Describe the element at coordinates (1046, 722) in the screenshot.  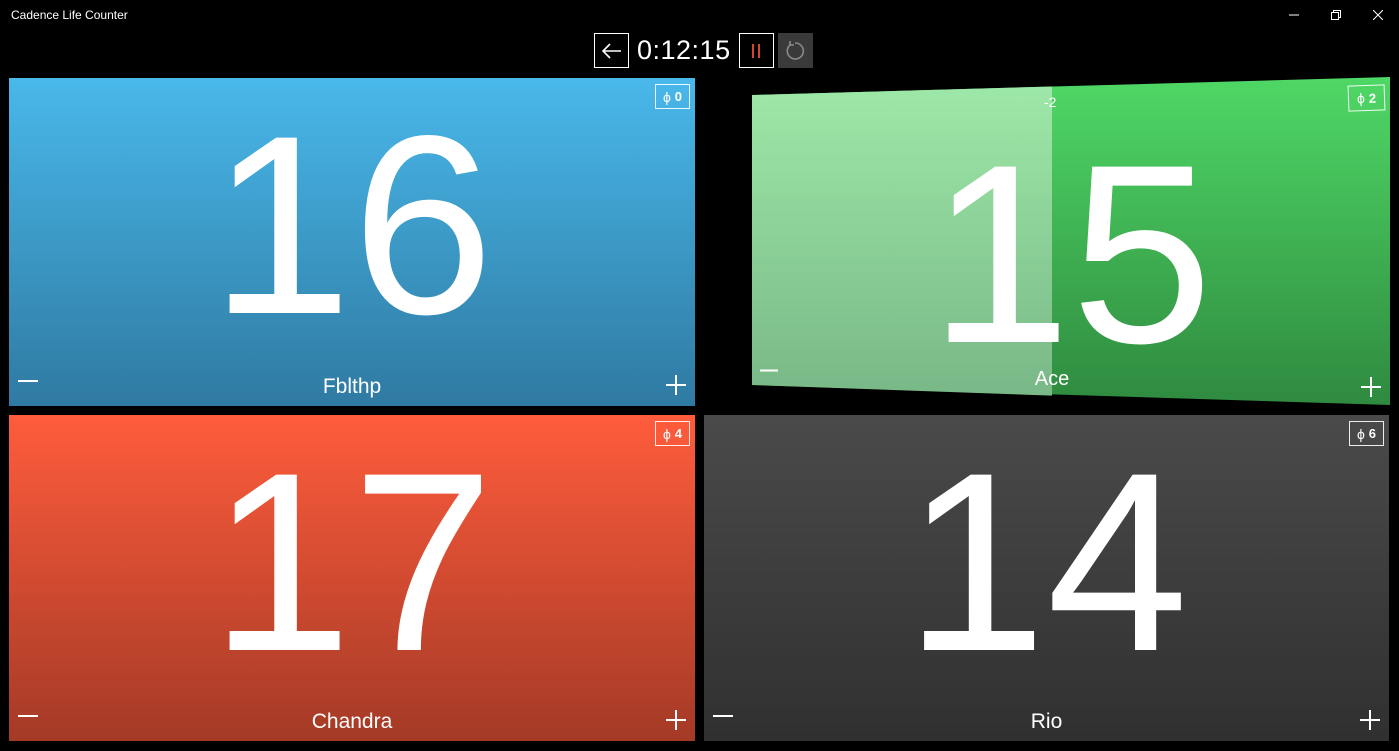
I see `player-name: Rio` at that location.